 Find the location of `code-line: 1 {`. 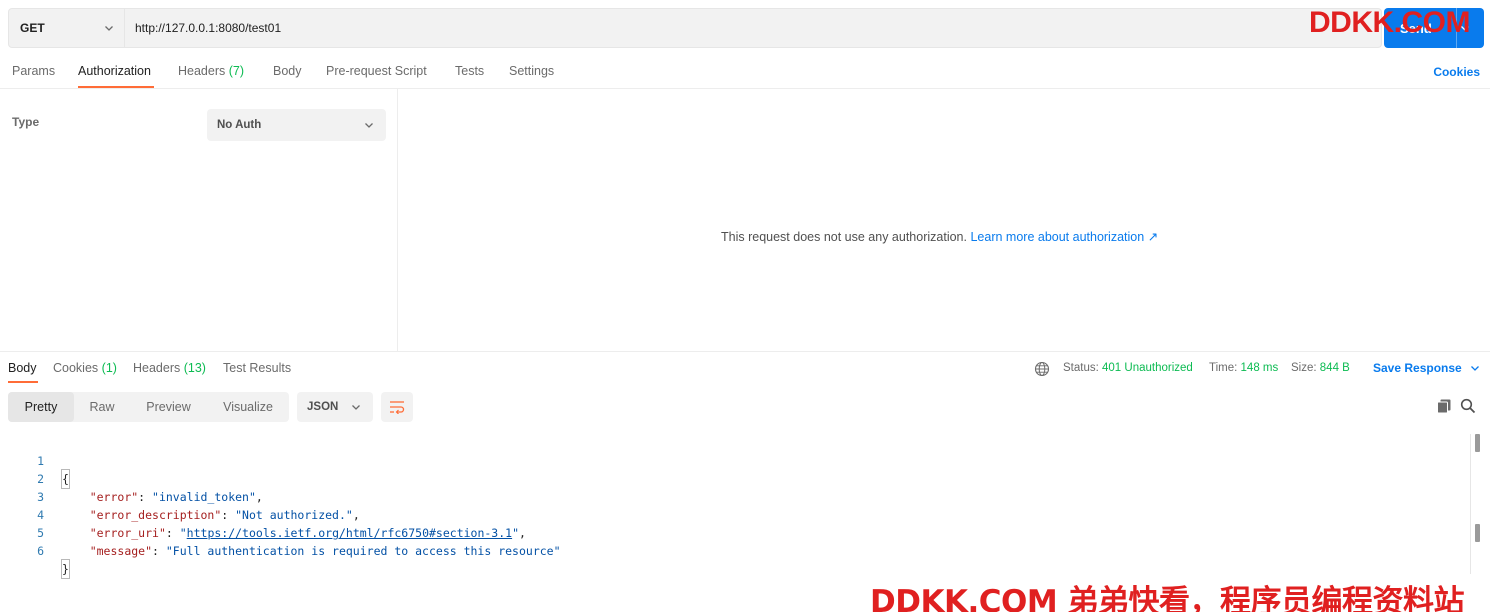

code-line: 1 { is located at coordinates (734, 461).